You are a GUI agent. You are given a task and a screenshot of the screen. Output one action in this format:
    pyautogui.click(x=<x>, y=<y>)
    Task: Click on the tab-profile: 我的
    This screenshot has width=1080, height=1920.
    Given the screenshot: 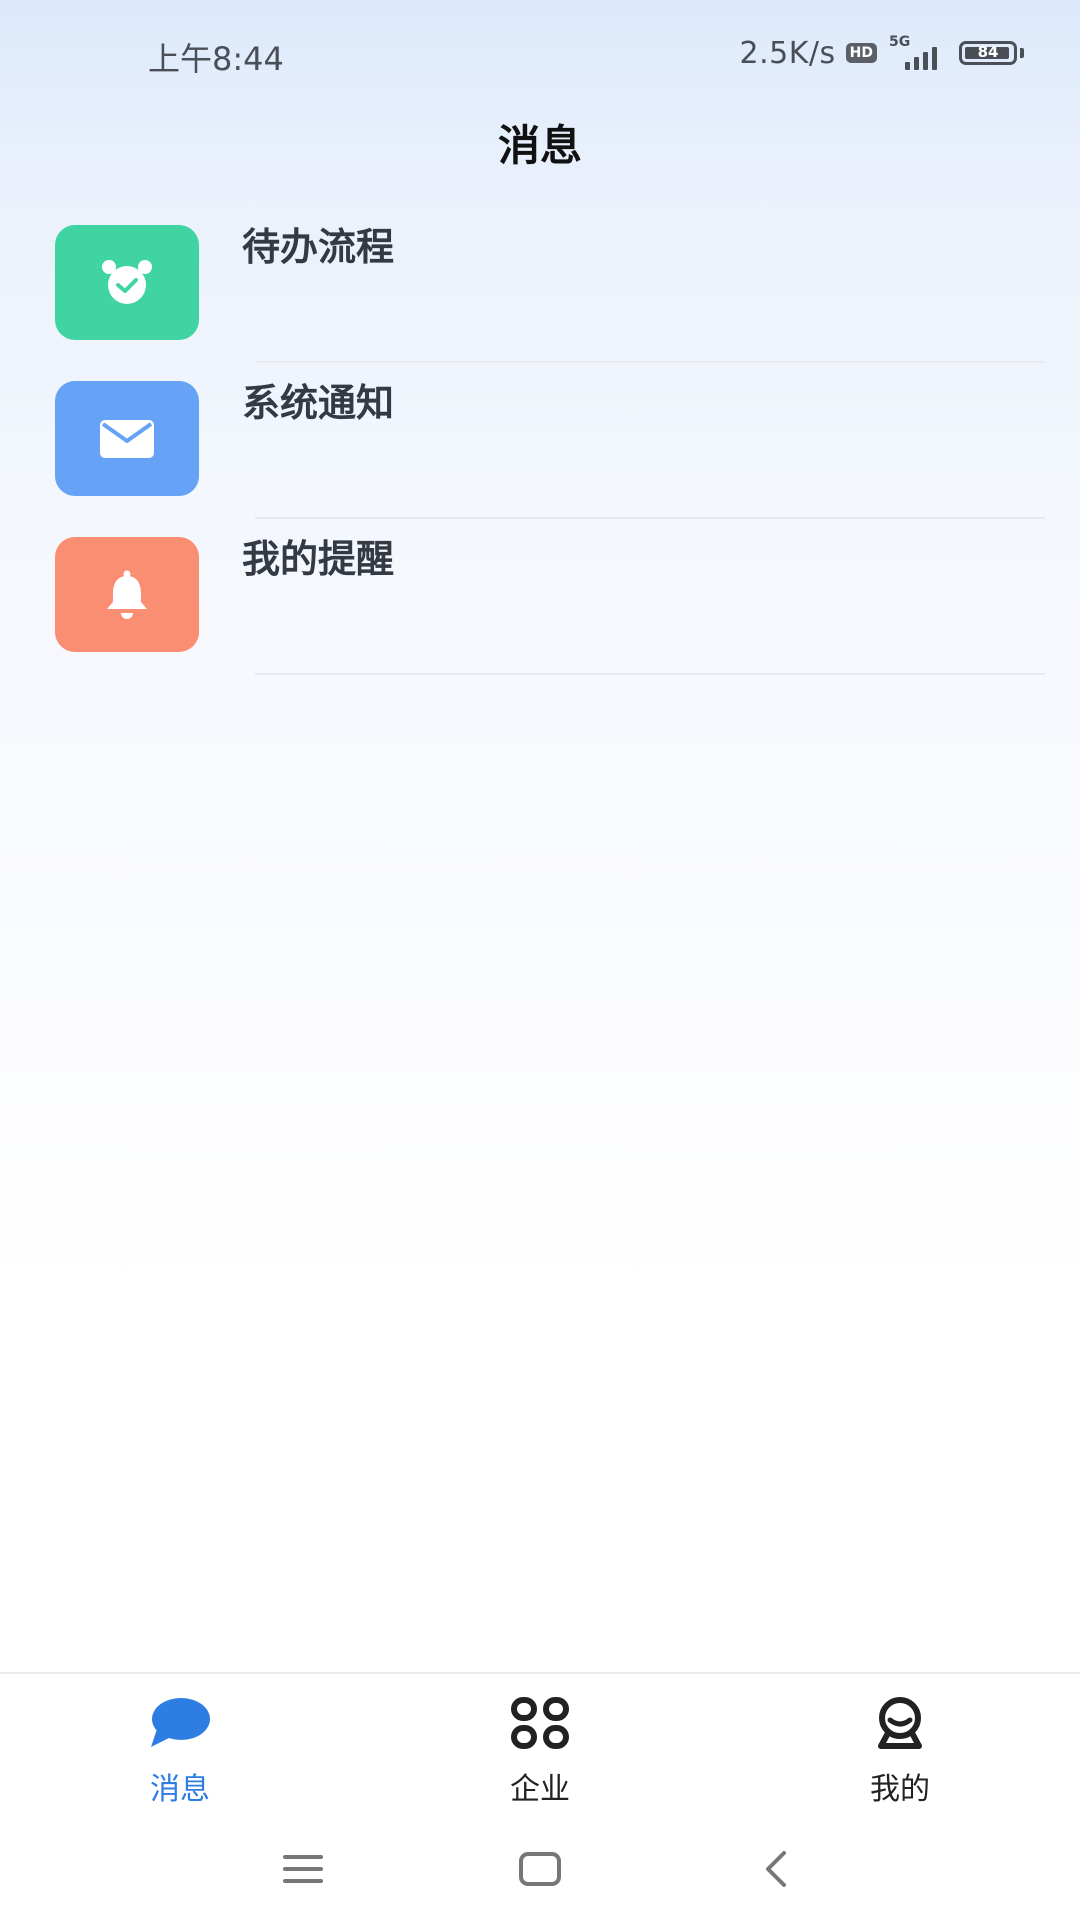 What is the action you would take?
    pyautogui.click(x=900, y=1750)
    